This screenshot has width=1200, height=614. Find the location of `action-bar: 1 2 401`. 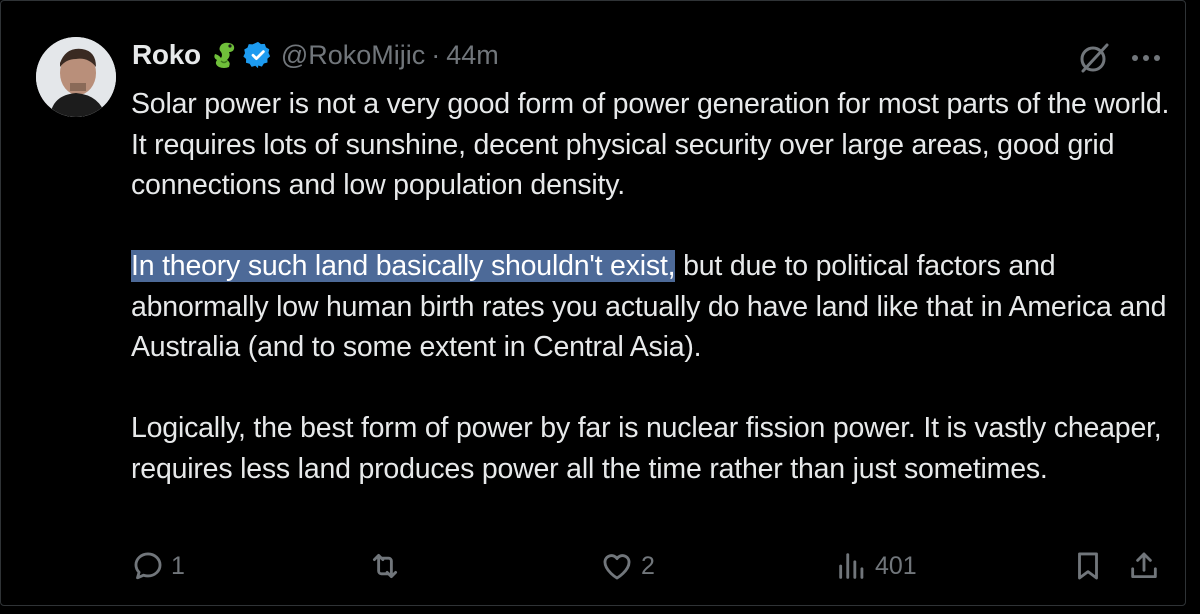

action-bar: 1 2 401 is located at coordinates (651, 566).